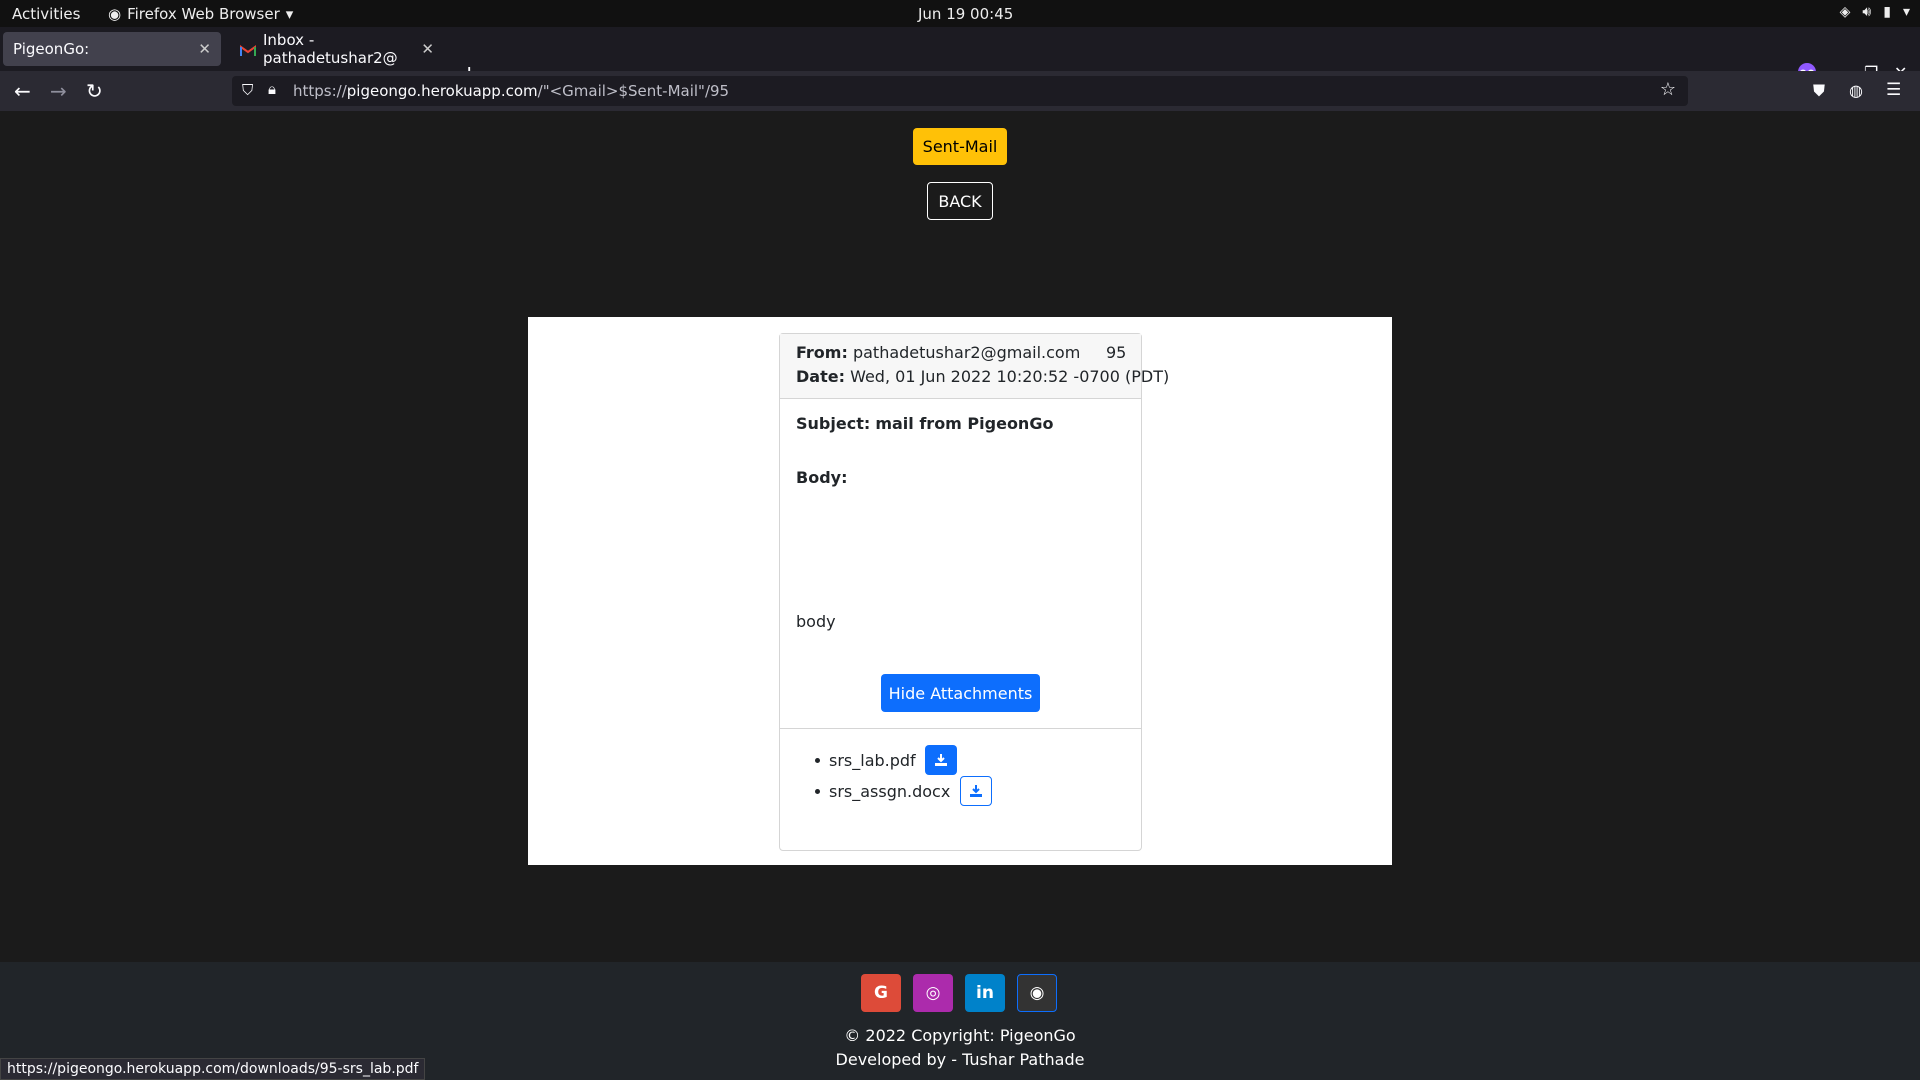 This screenshot has height=1080, width=1920. What do you see at coordinates (51, 49) in the screenshot?
I see `tab-label: PigeonGo:` at bounding box center [51, 49].